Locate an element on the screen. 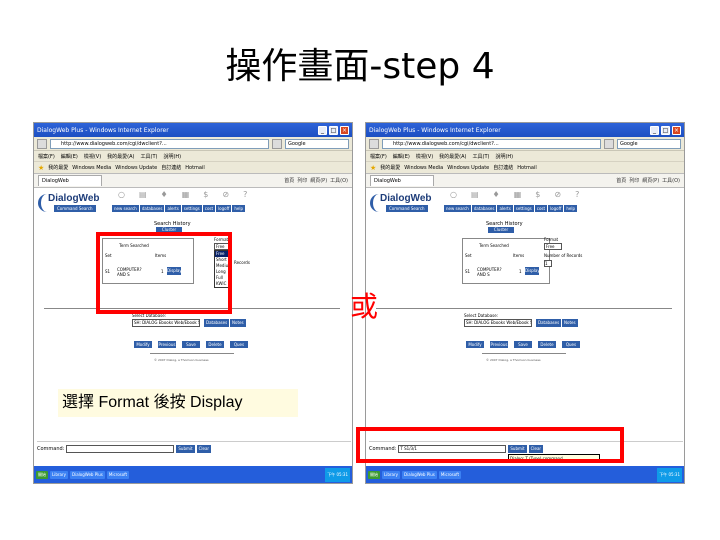 The height and width of the screenshot is (540, 720). nav-databases: databases is located at coordinates (484, 208).